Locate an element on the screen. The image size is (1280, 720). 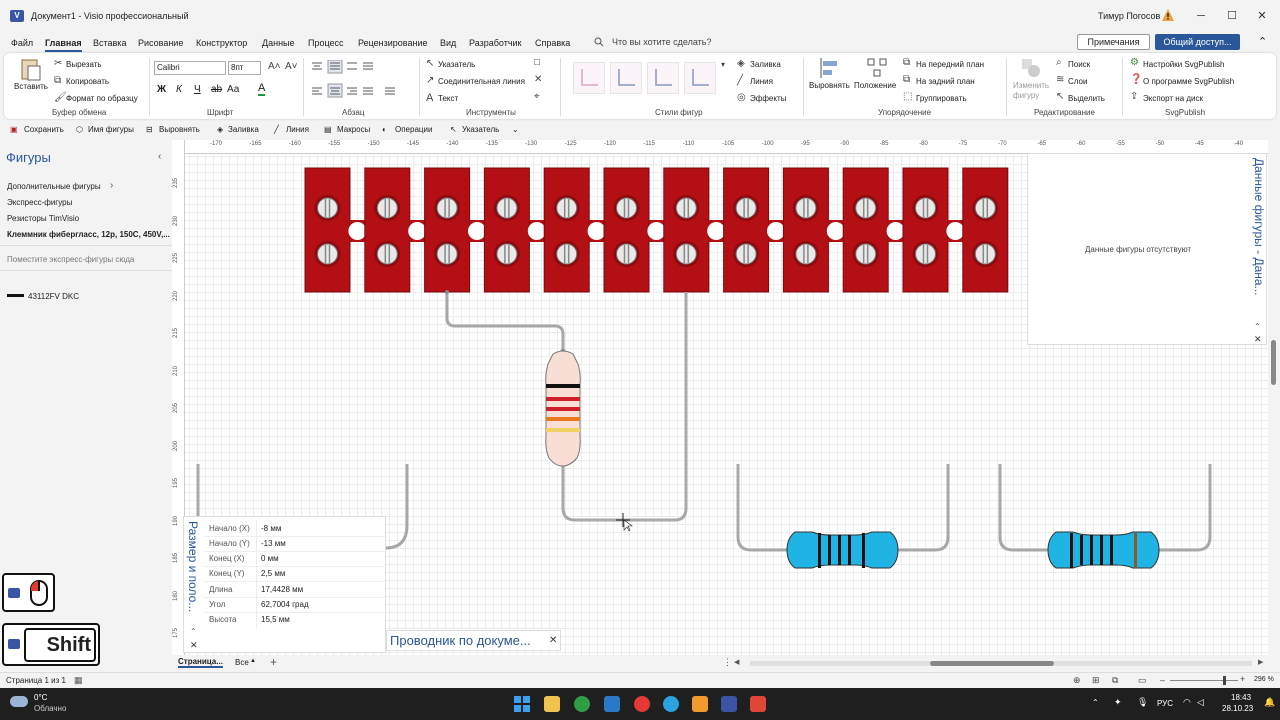
copy-button: Копировать is located at coordinates (87, 81).